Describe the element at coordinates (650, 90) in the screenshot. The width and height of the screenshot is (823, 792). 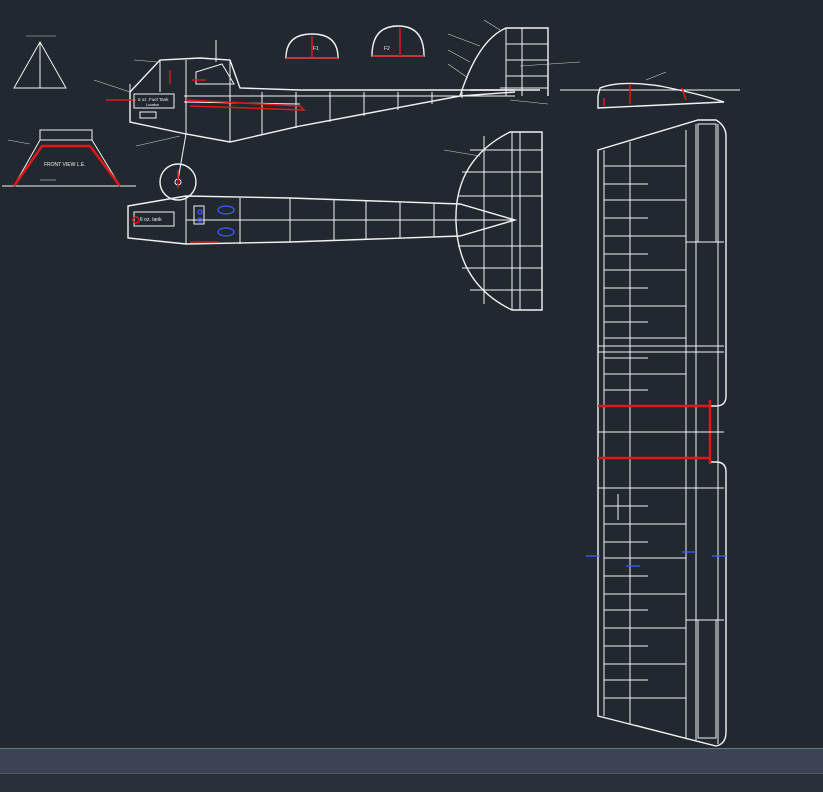
I see `airfoil-rib` at that location.